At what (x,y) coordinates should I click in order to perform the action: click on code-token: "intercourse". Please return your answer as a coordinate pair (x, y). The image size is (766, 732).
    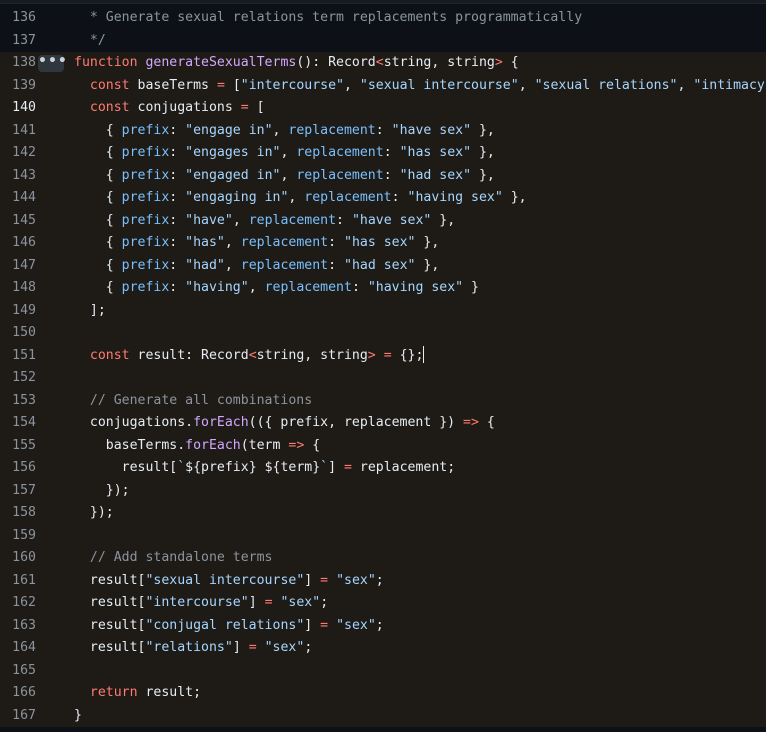
    Looking at the image, I should click on (197, 602).